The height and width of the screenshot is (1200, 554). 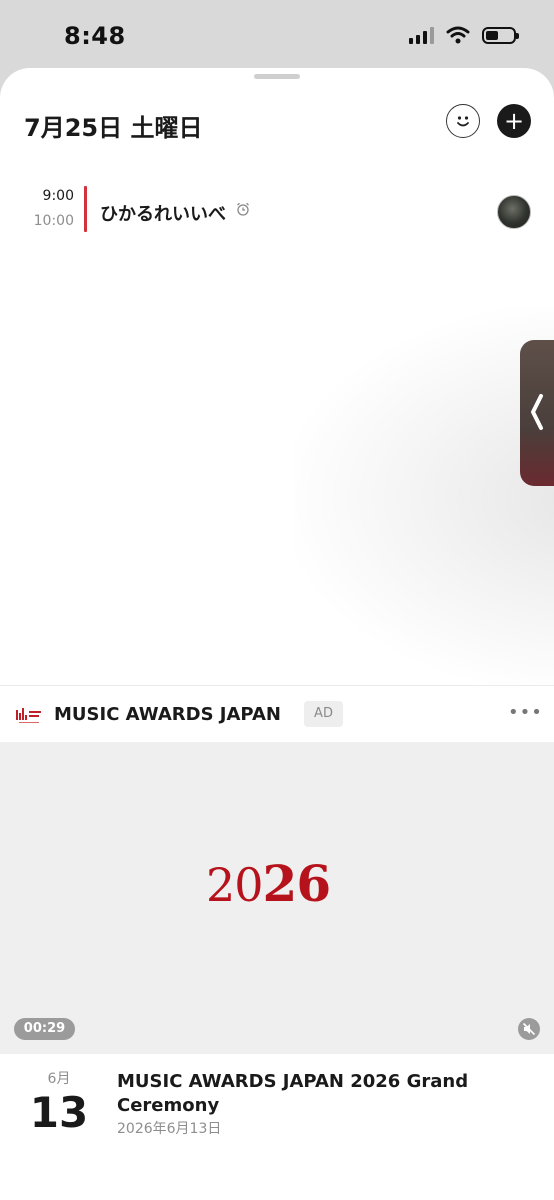 I want to click on battery-icon, so click(x=500, y=35).